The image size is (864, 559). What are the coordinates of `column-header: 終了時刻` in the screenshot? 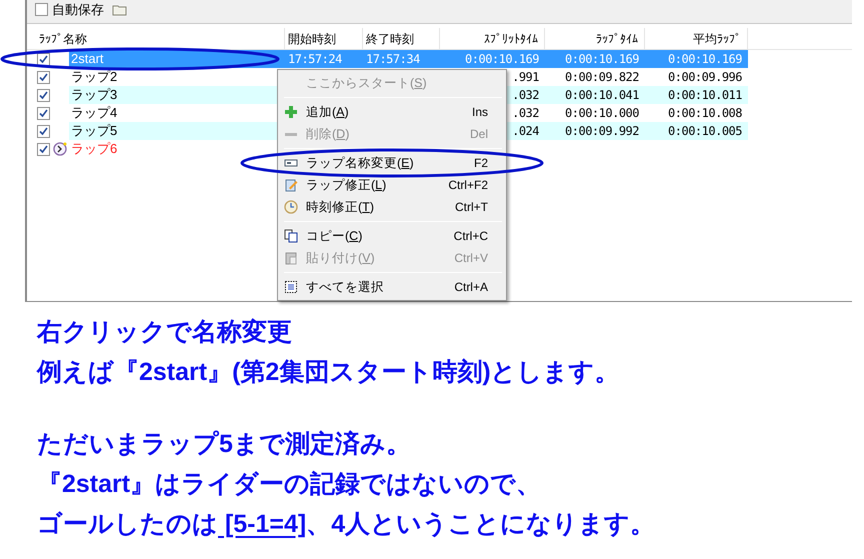 It's located at (401, 38).